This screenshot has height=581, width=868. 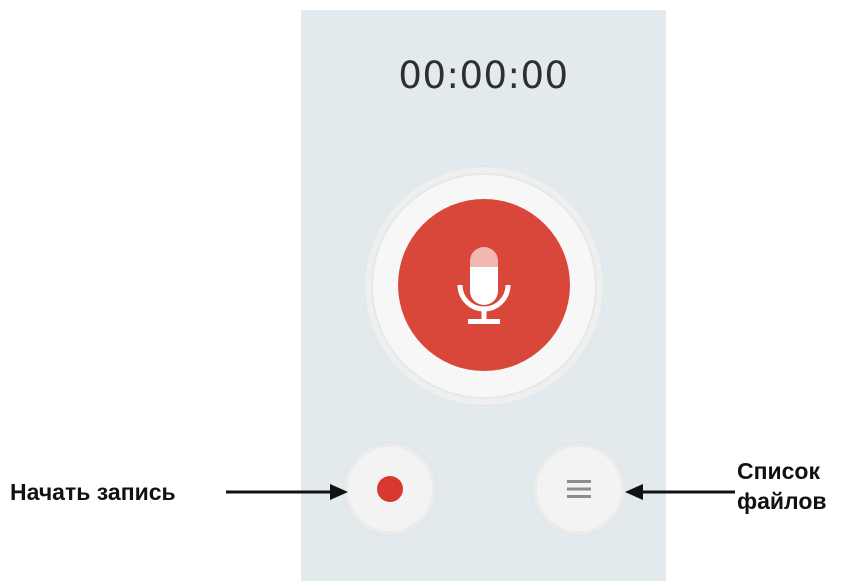 I want to click on microphone-icon, so click(x=484, y=285).